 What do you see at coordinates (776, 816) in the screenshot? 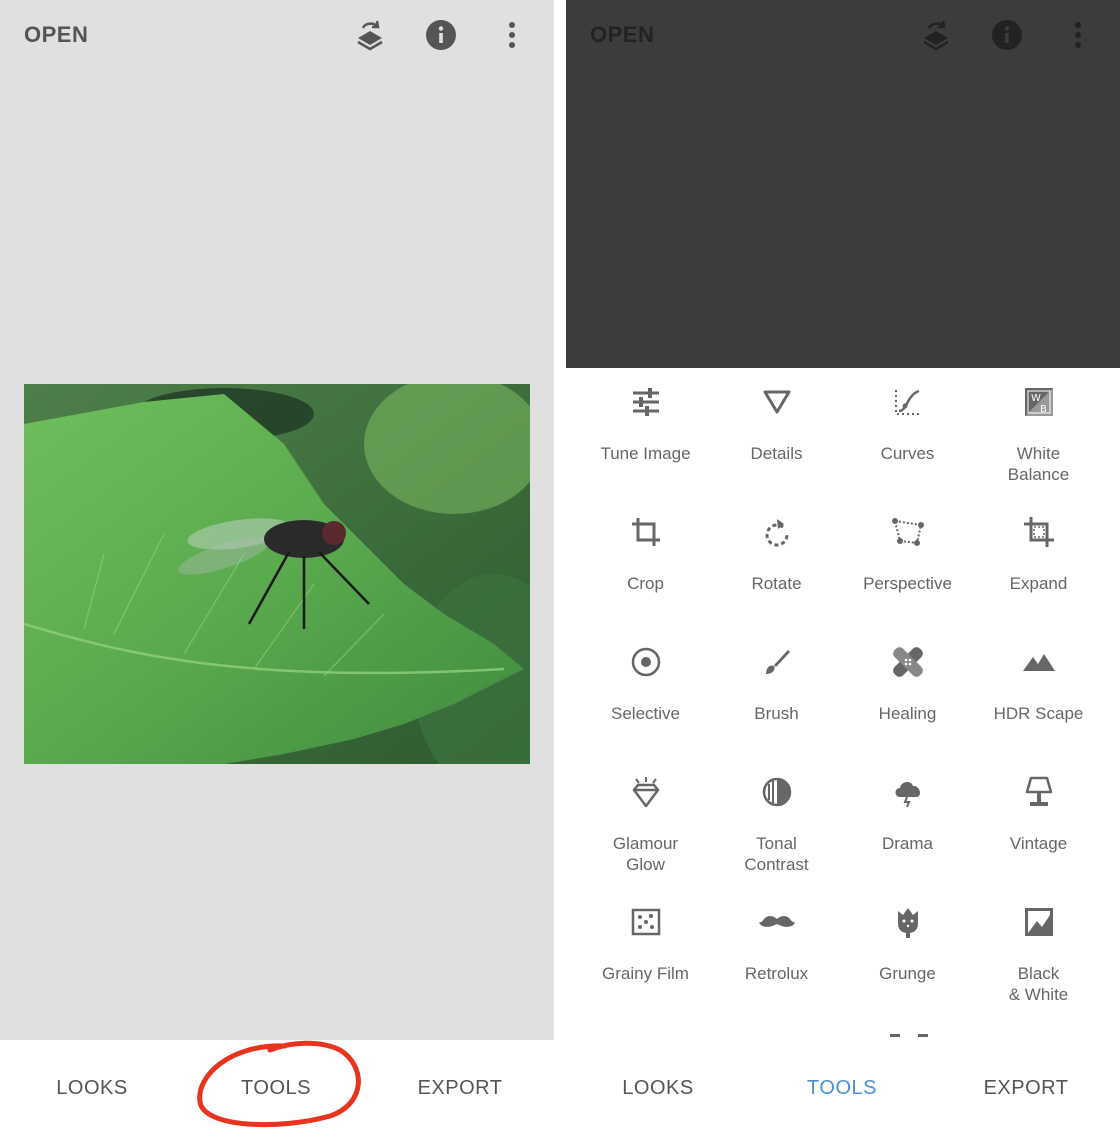
I see `tool-tonal-contrast: Tonal Contrast` at bounding box center [776, 816].